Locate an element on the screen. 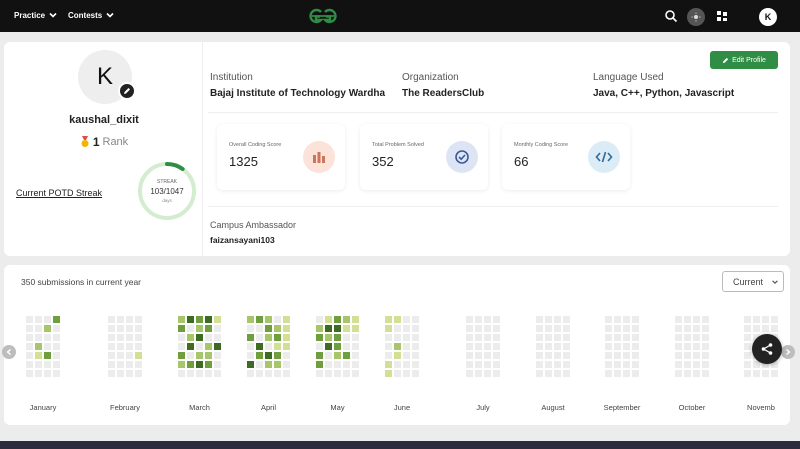 The width and height of the screenshot is (800, 449). user-avatar-button: K is located at coordinates (768, 17).